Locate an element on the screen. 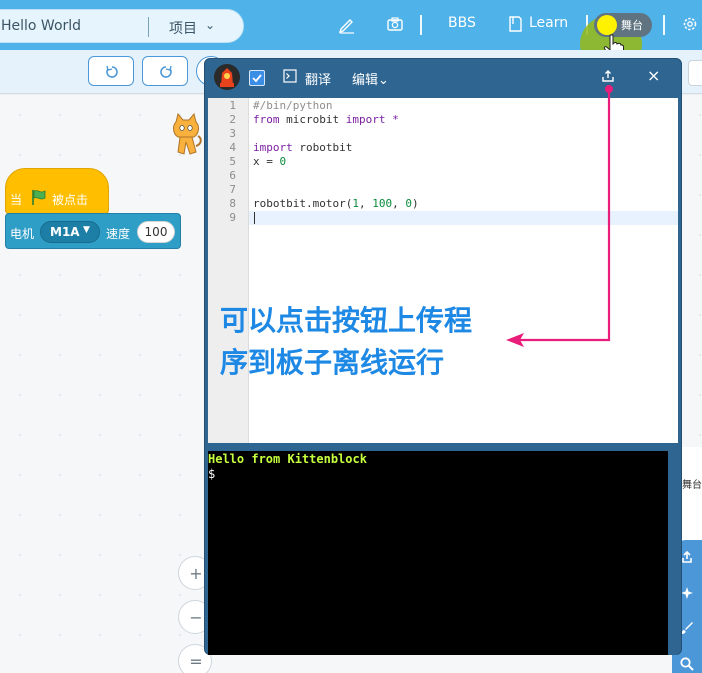 The height and width of the screenshot is (673, 702). annotation-arrow is located at coordinates (559, 216).